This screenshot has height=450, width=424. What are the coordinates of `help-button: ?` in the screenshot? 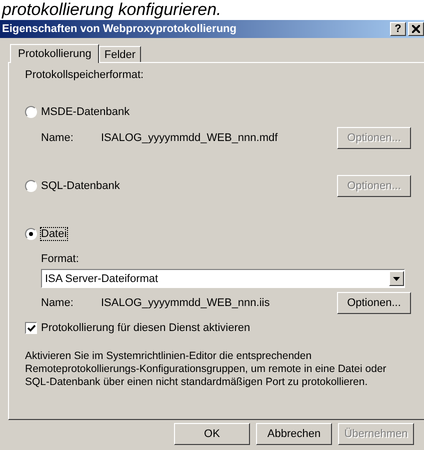 It's located at (398, 29).